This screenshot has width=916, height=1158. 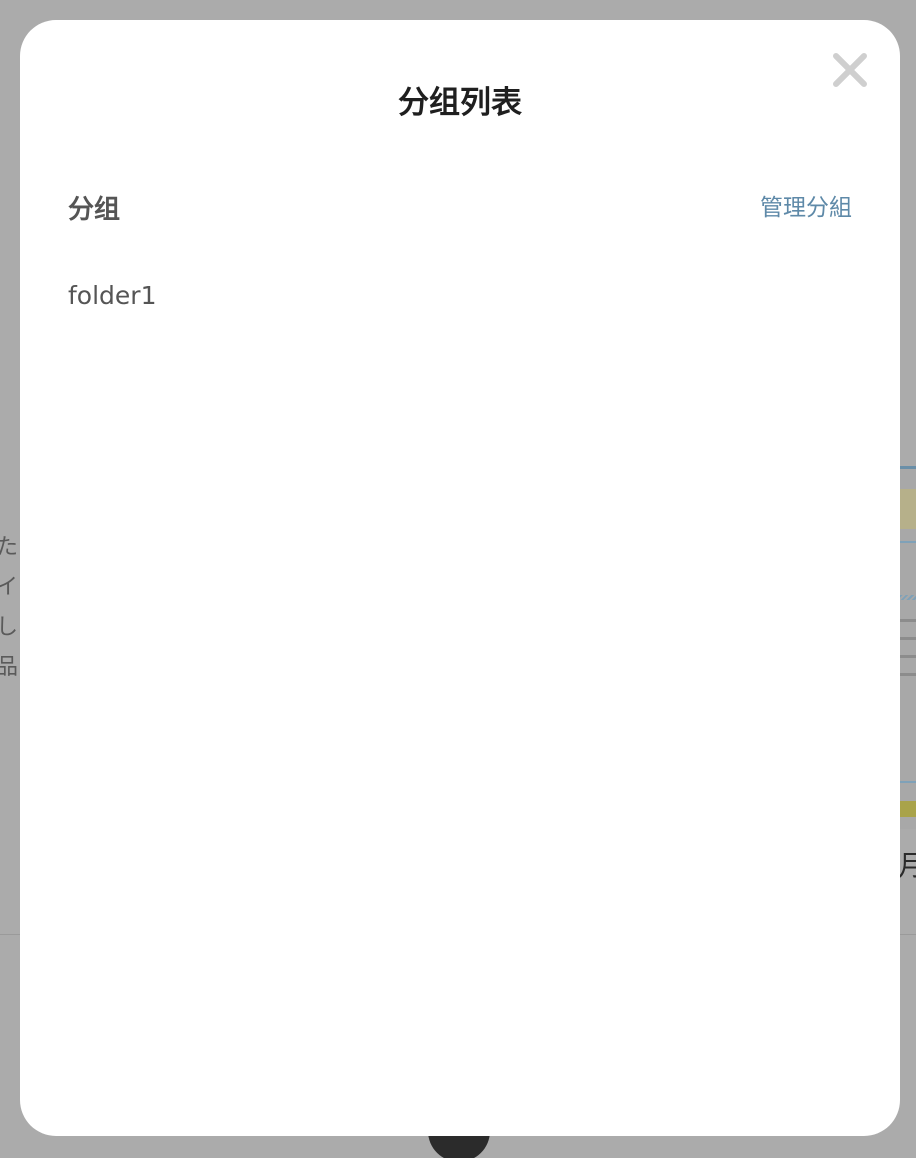 What do you see at coordinates (806, 208) in the screenshot?
I see `manage-groups-link: 管理分組` at bounding box center [806, 208].